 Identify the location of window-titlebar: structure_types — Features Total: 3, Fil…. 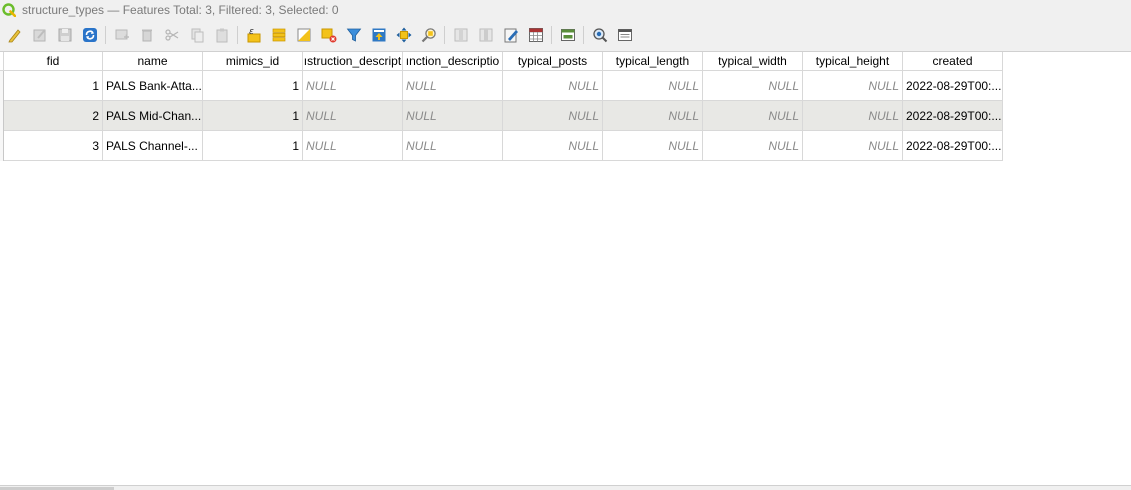
(565, 9).